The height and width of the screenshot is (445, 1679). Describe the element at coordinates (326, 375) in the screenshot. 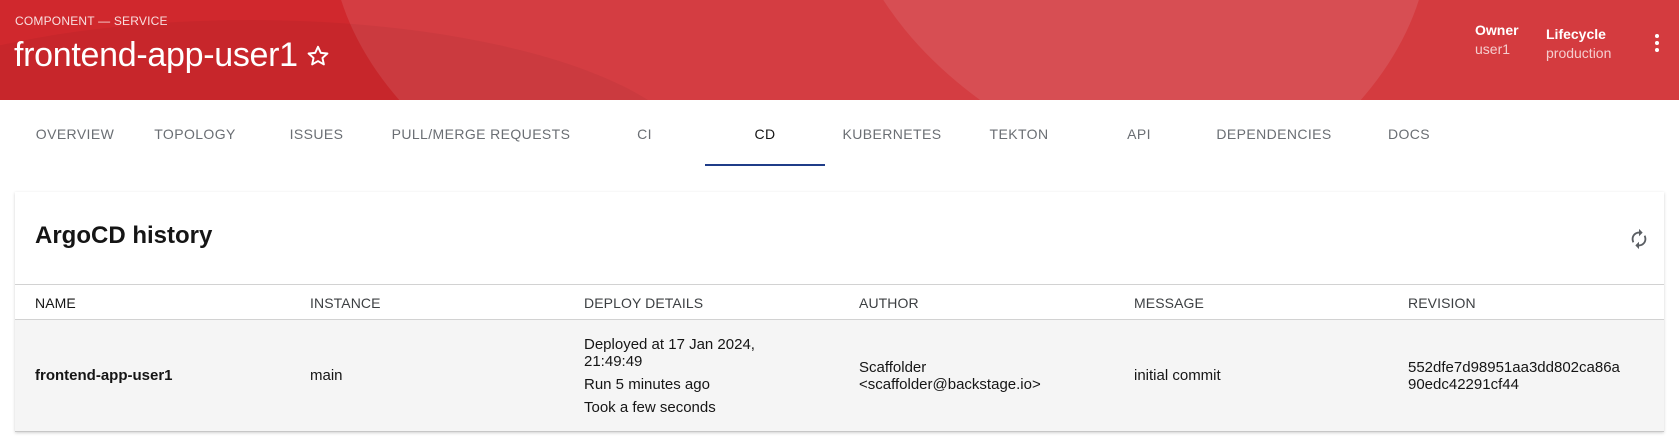

I see `cell-instance: main` at that location.